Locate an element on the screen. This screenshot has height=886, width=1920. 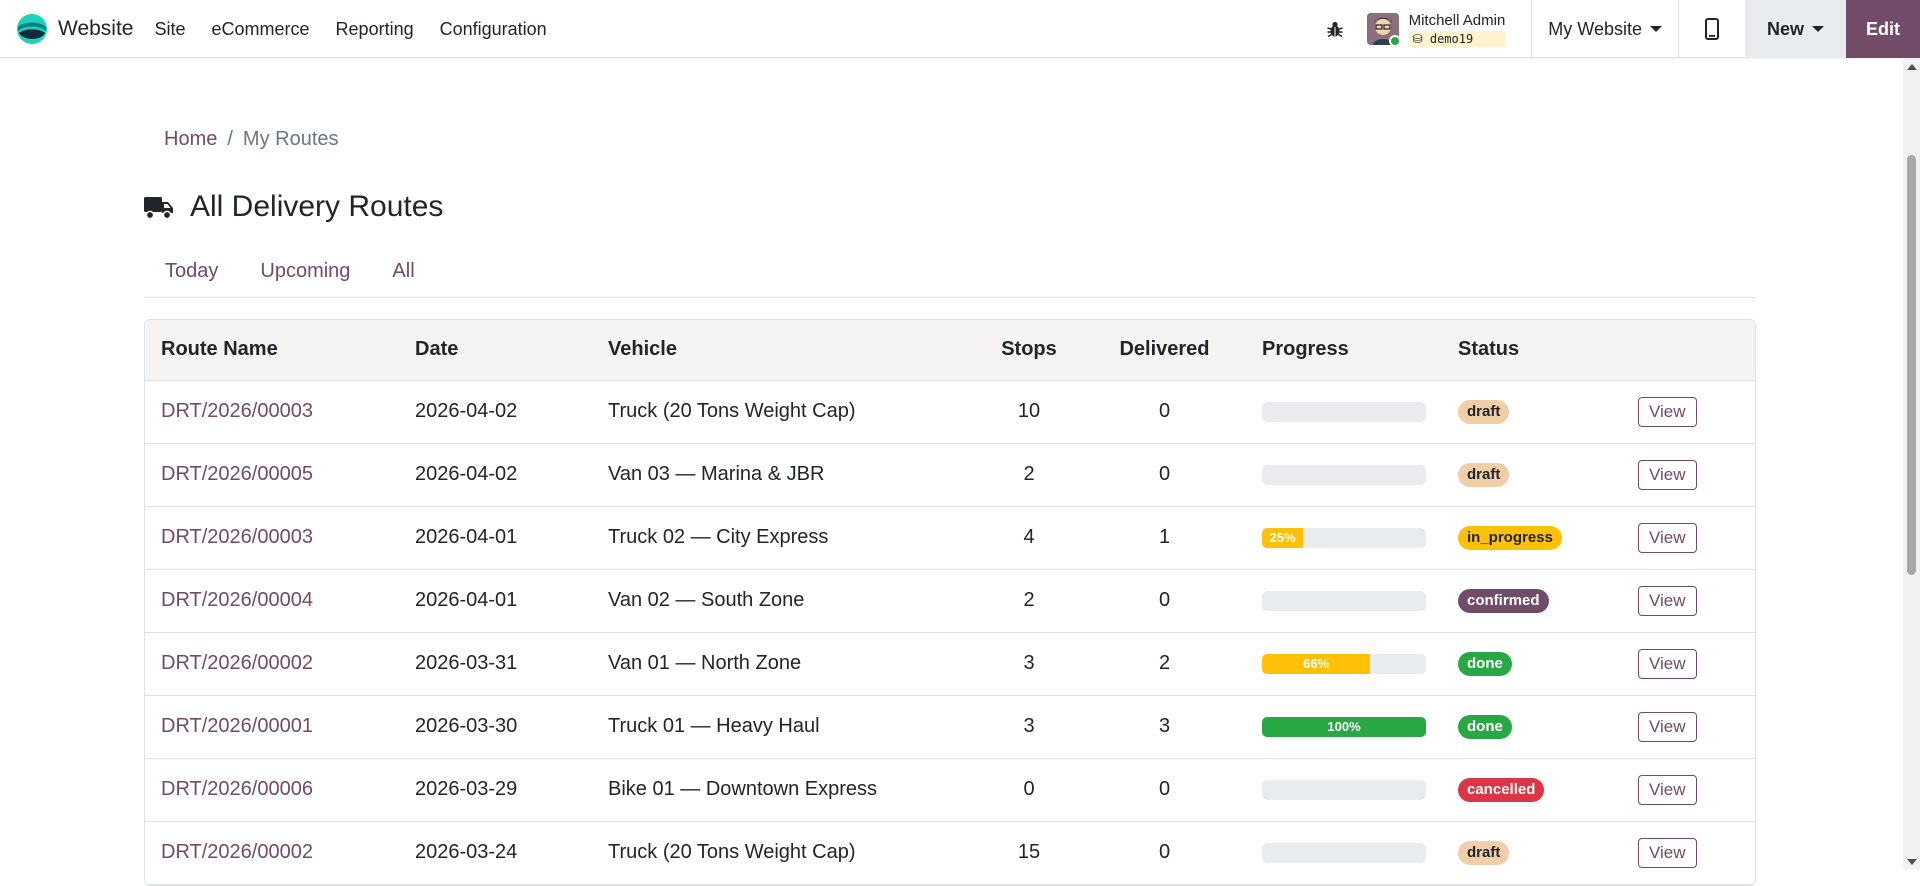
user-menu: Mitchell Admin ⛁ demo19 is located at coordinates (1449, 29).